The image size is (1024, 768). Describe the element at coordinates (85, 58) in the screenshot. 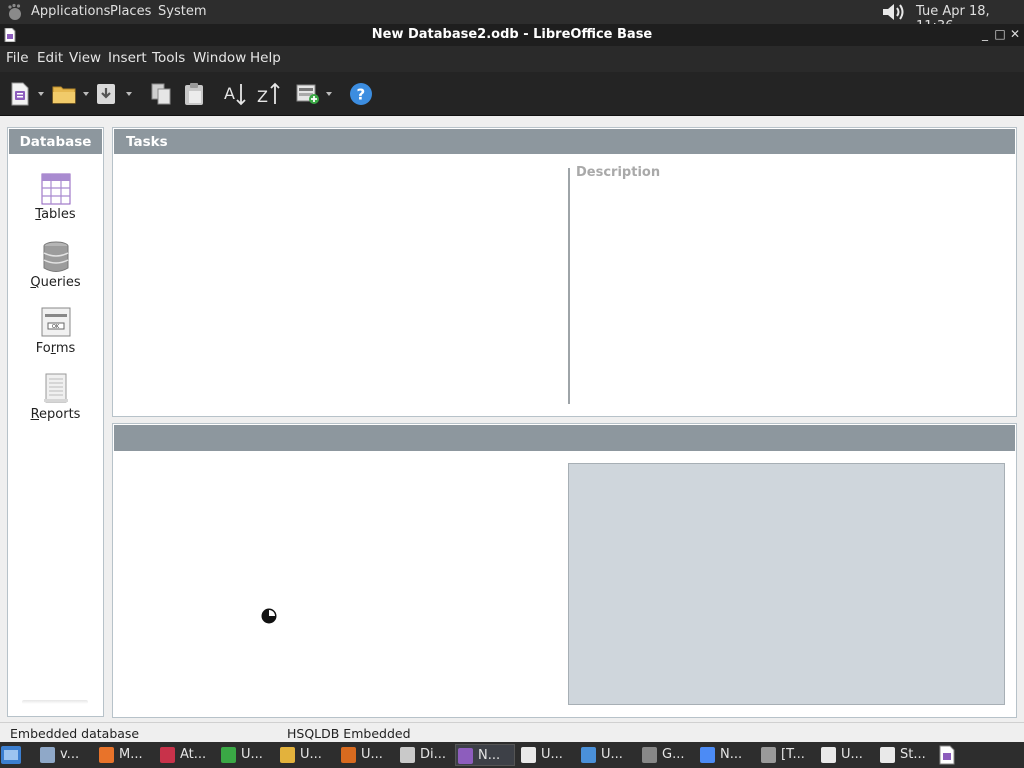

I see `menu-view: View` at that location.